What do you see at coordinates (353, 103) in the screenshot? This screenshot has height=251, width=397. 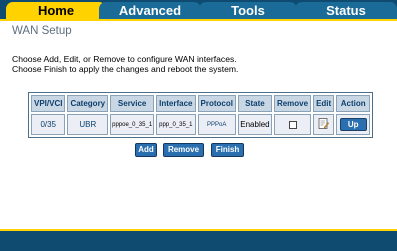 I see `header-action: Action` at bounding box center [353, 103].